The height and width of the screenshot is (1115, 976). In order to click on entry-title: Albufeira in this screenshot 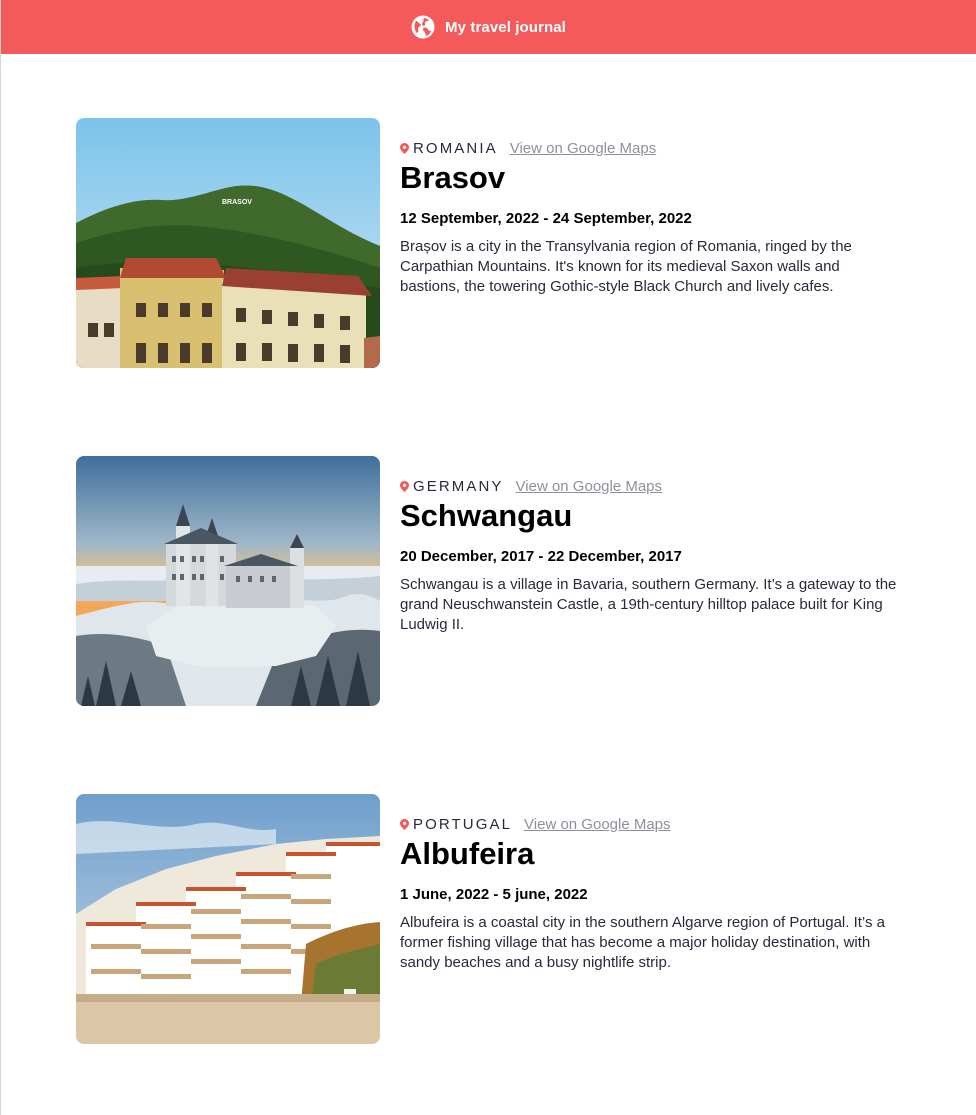, I will do `click(467, 853)`.